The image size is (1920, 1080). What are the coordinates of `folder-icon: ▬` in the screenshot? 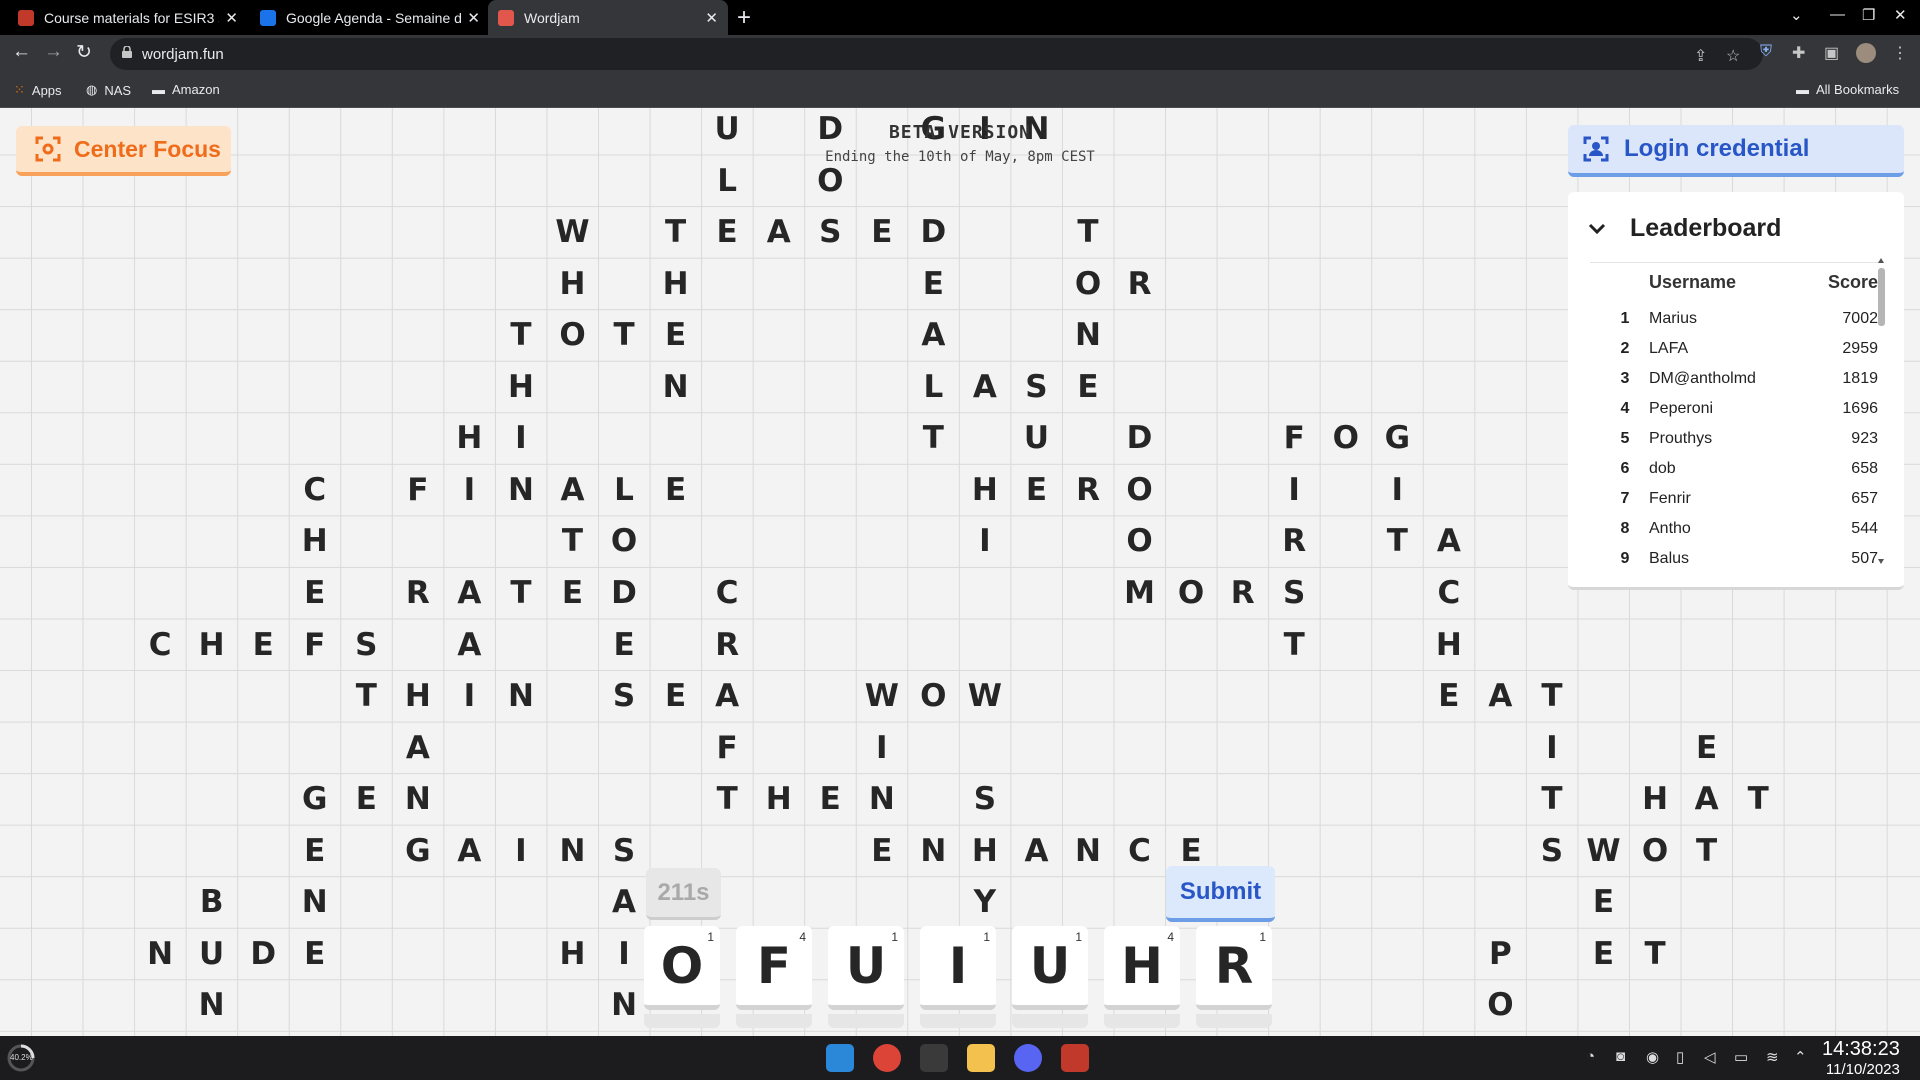 It's located at (1802, 89).